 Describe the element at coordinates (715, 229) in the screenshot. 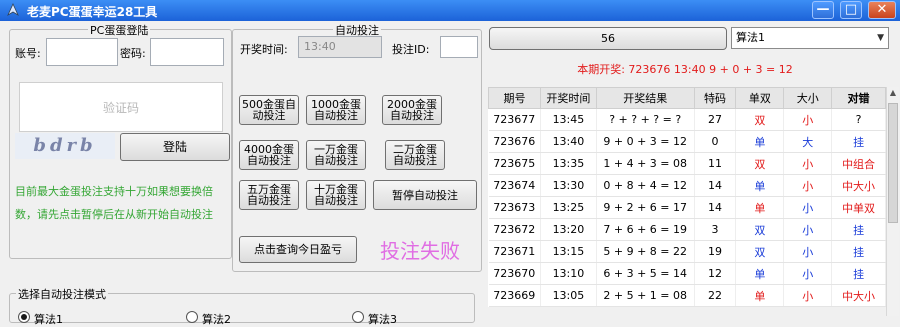

I see `code-cell: 3` at that location.